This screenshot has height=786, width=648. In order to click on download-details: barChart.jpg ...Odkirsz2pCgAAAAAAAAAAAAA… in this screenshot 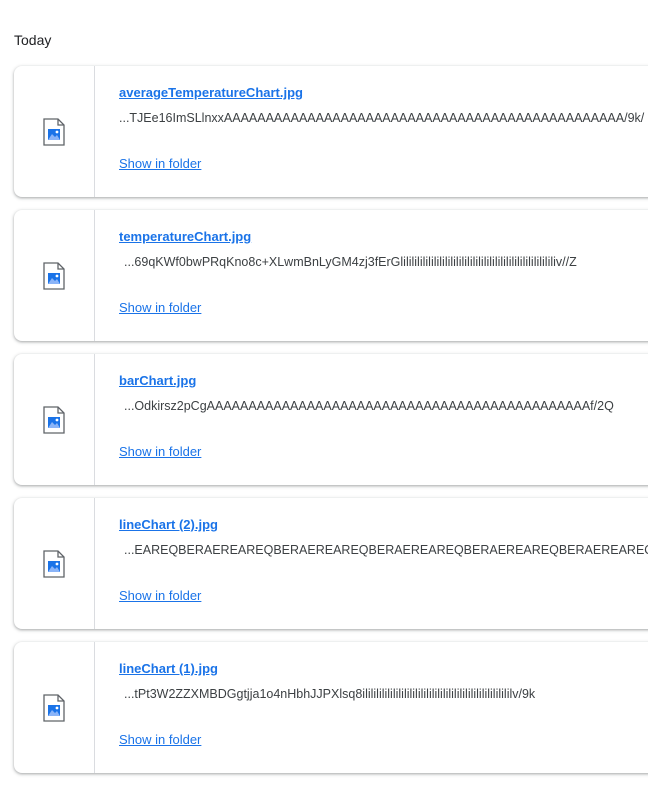, I will do `click(371, 419)`.